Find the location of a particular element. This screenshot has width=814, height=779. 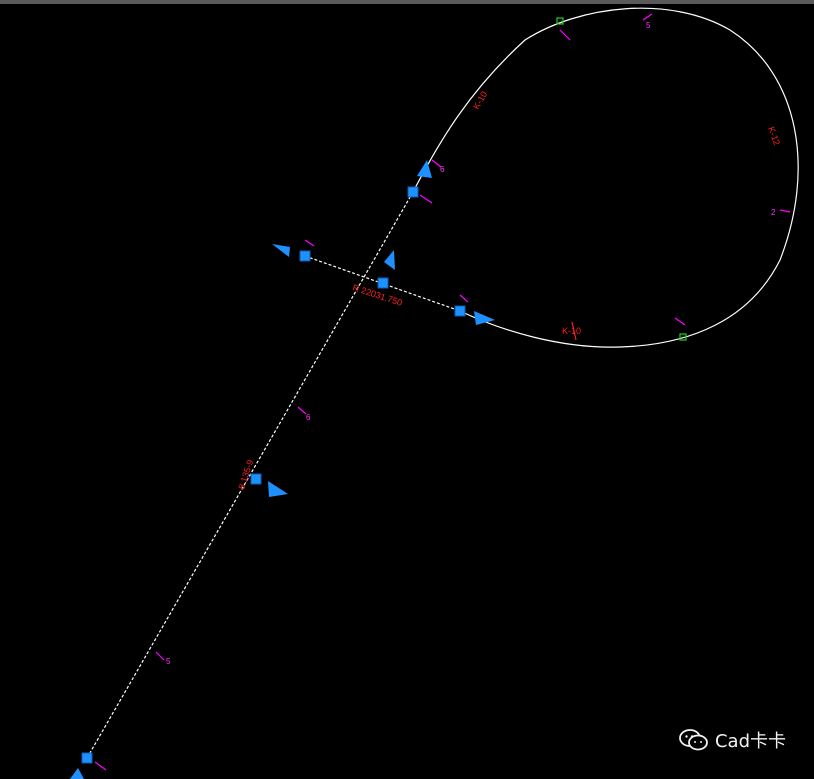

grip-readout: R 22031.750 is located at coordinates (377, 294).